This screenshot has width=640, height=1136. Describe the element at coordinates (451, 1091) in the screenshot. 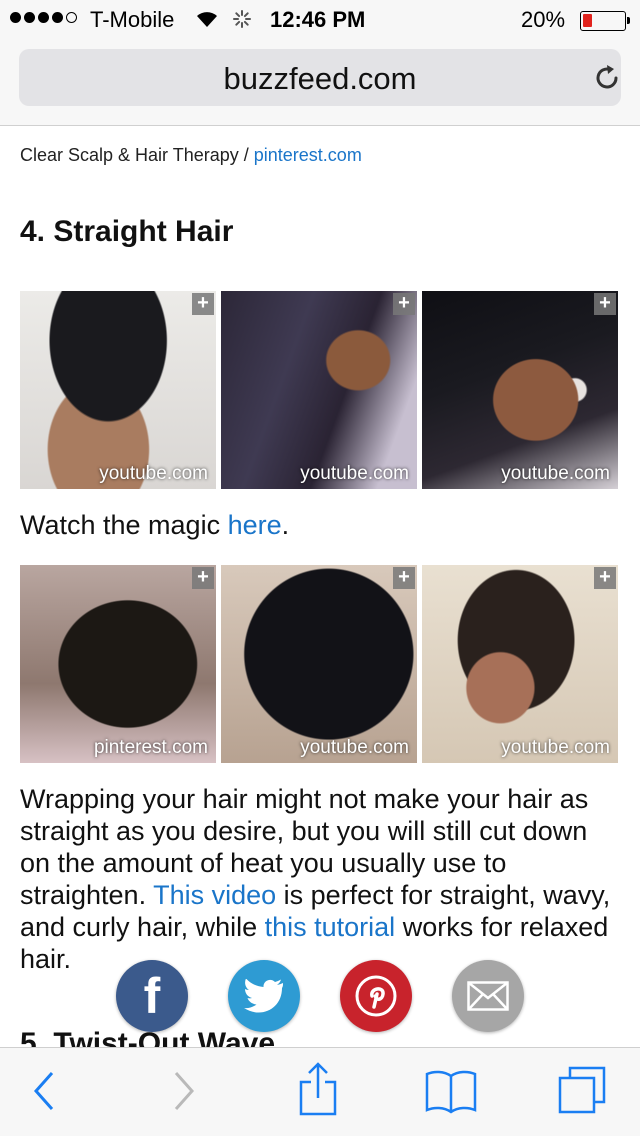

I see `bookmarks-icon` at that location.